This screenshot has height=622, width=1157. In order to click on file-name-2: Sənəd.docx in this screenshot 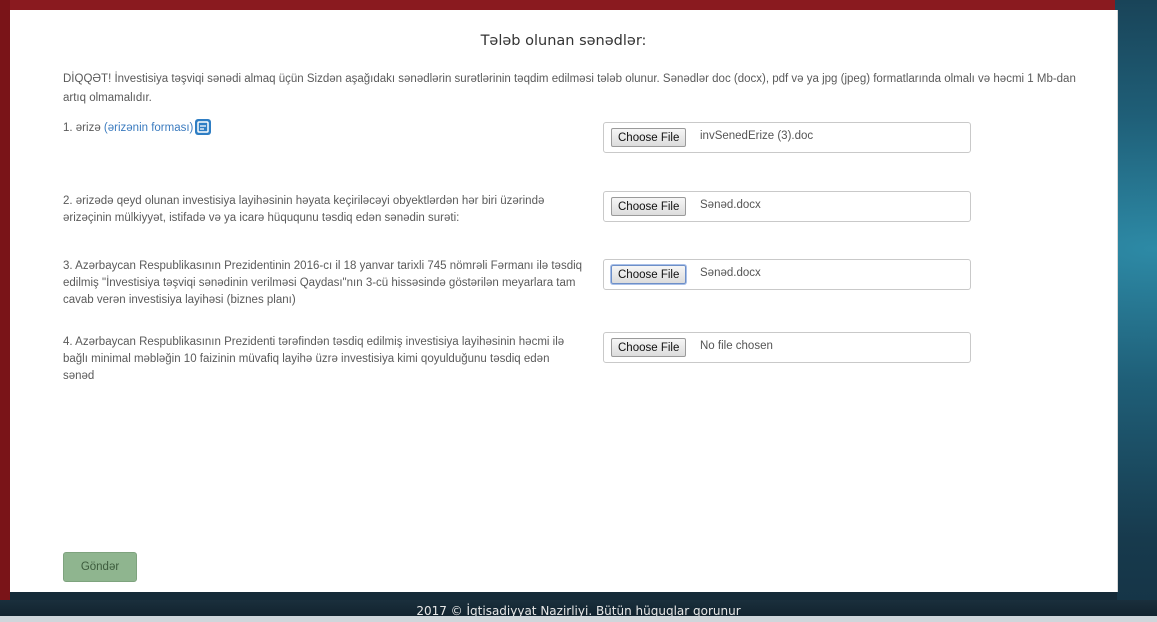, I will do `click(730, 205)`.